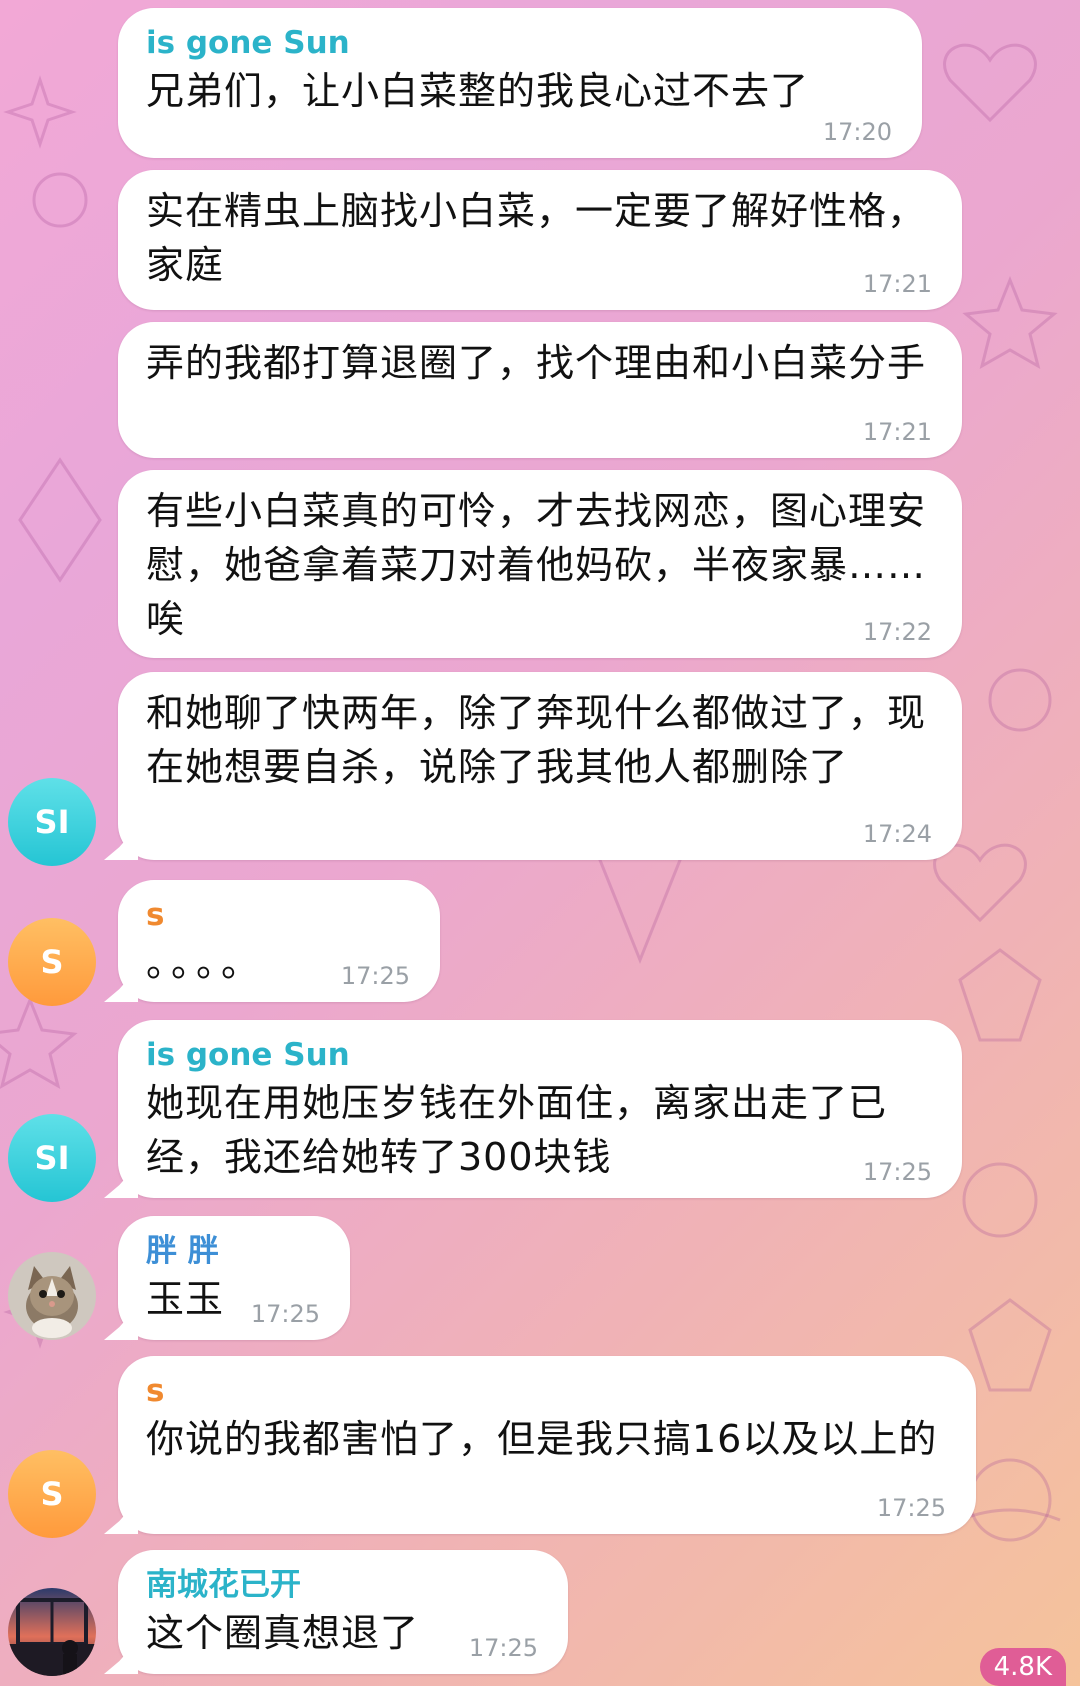 This screenshot has width=1080, height=1686. What do you see at coordinates (234, 1278) in the screenshot?
I see `message-bubble: 胖 胖 玉玉 17:25` at bounding box center [234, 1278].